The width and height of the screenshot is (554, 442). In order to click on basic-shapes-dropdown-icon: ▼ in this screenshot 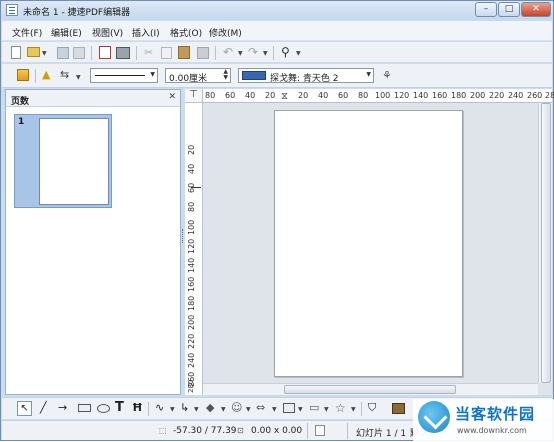, I will do `click(223, 409)`.